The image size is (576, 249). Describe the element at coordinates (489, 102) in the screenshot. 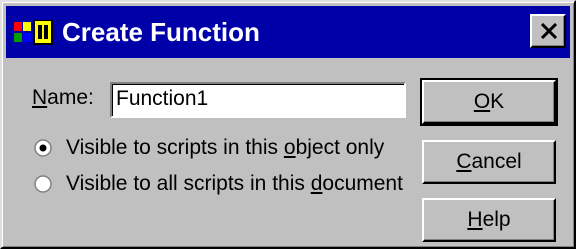

I see `ok-button: OK` at that location.